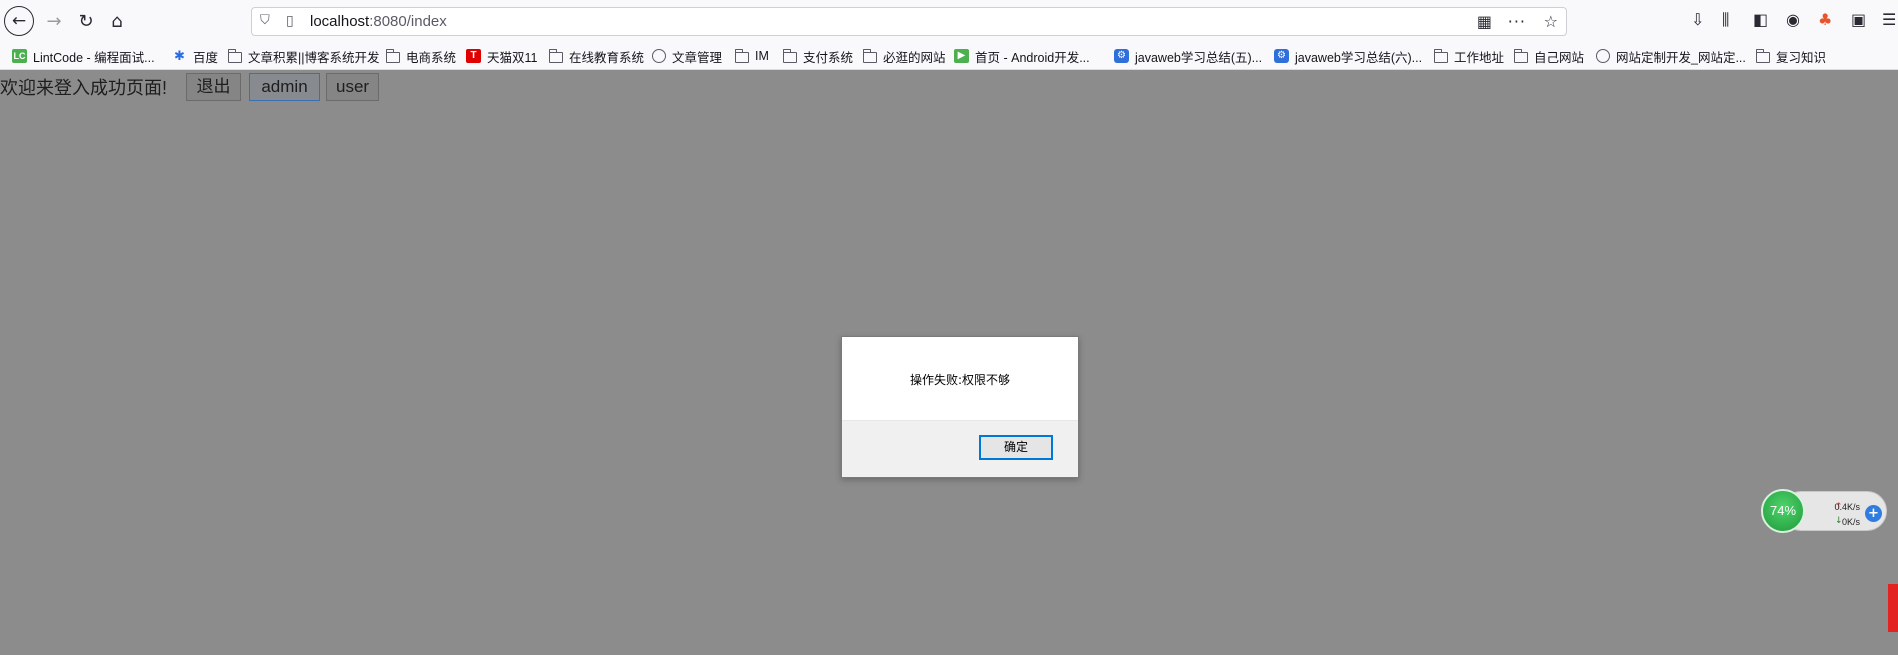  Describe the element at coordinates (1551, 21) in the screenshot. I see `bookmark-star-icon: ☆` at that location.